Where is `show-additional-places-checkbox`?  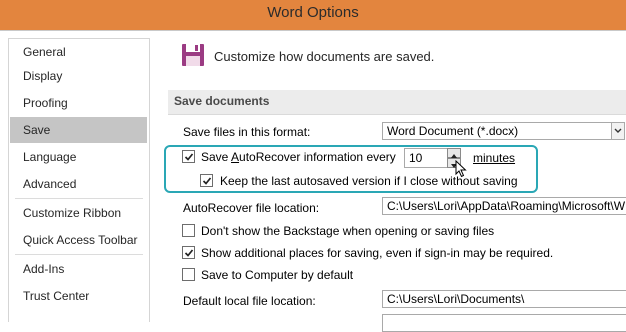 show-additional-places-checkbox is located at coordinates (188, 252).